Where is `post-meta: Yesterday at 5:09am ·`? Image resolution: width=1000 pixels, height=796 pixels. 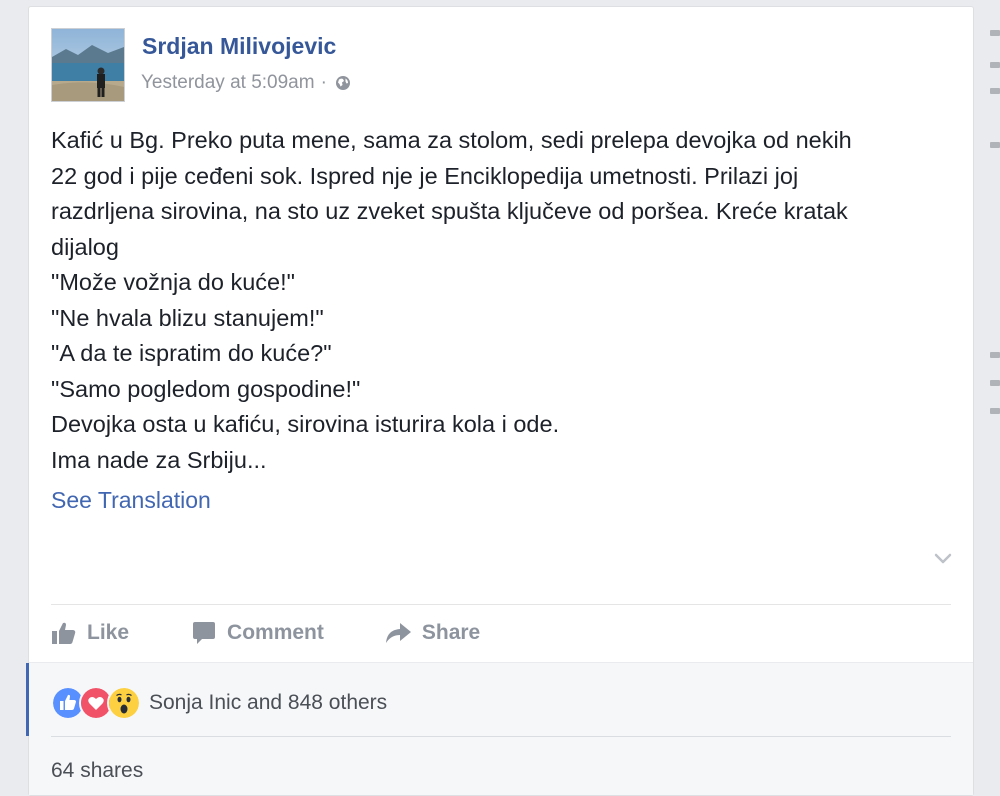
post-meta: Yesterday at 5:09am · is located at coordinates (246, 83).